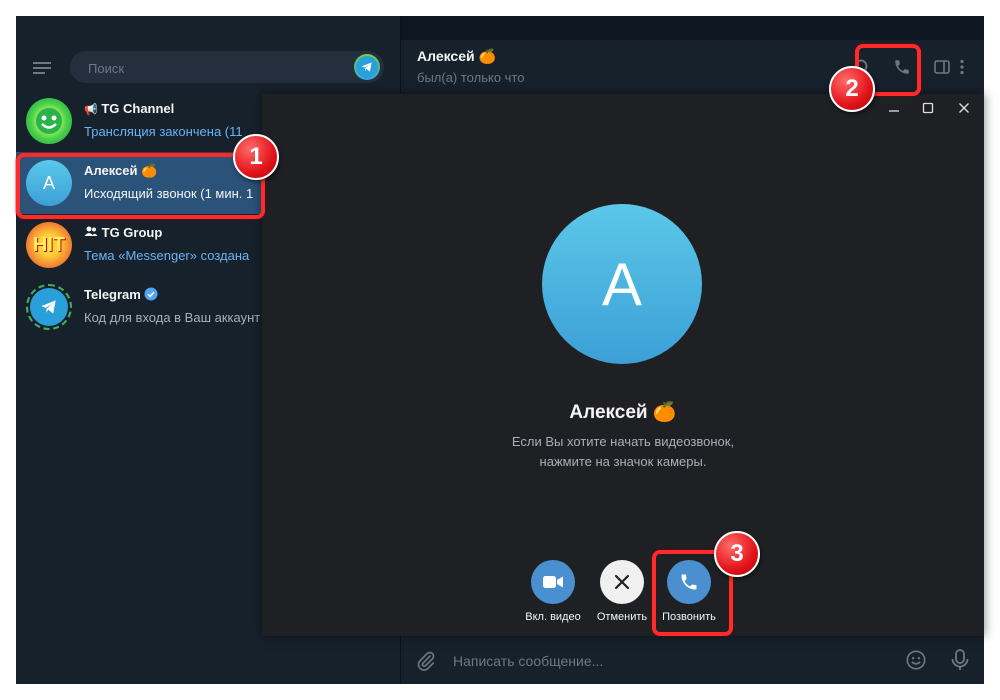  I want to click on channel-logo-icon, so click(49, 121).